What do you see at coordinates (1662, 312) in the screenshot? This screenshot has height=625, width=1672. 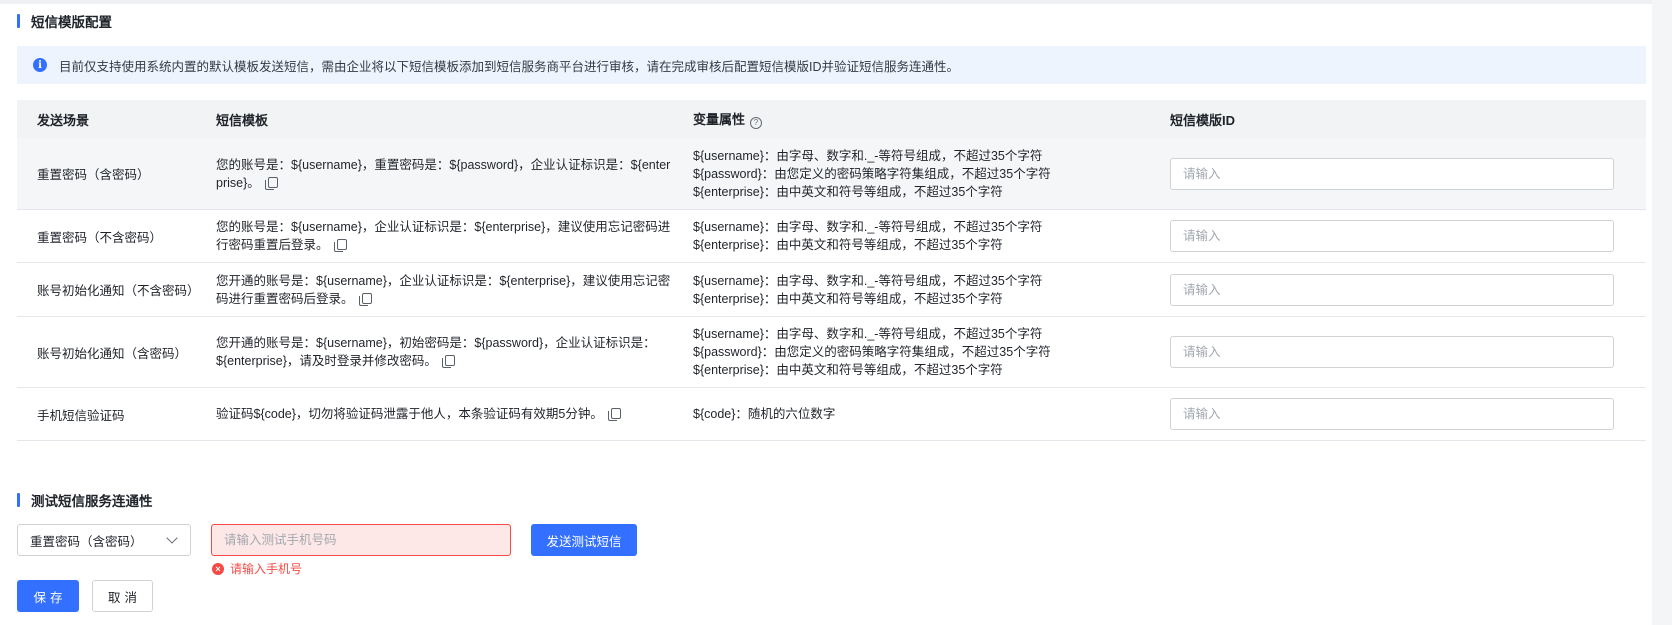 I see `right-scroll-gutter` at bounding box center [1662, 312].